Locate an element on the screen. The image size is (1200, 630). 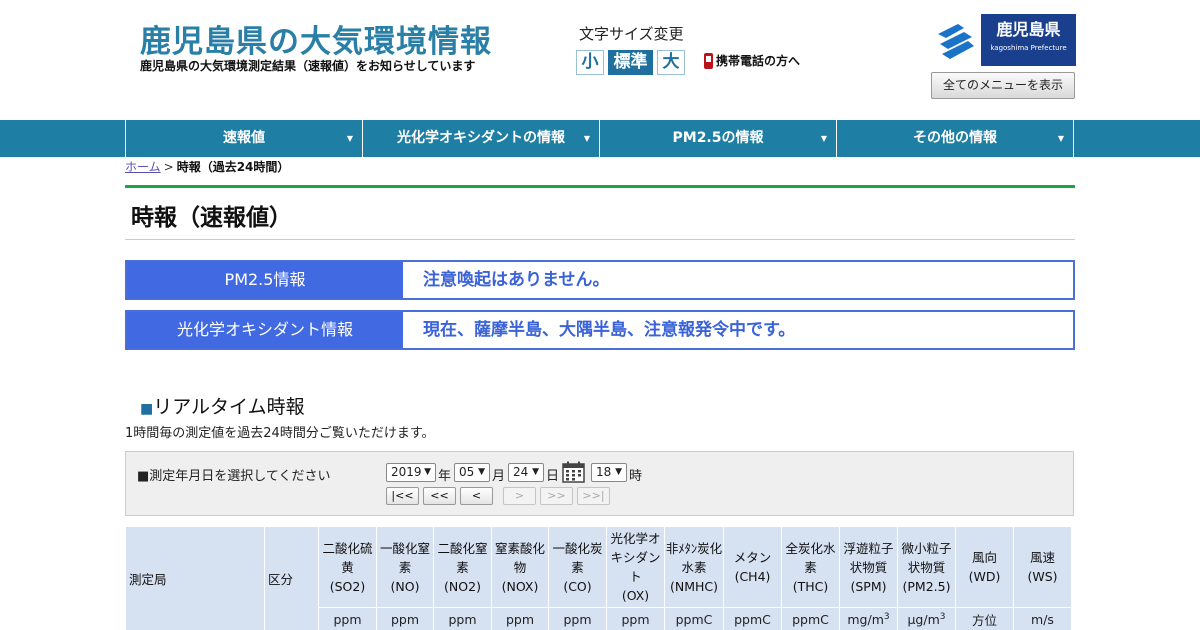
column-code: (OX) is located at coordinates (635, 595).